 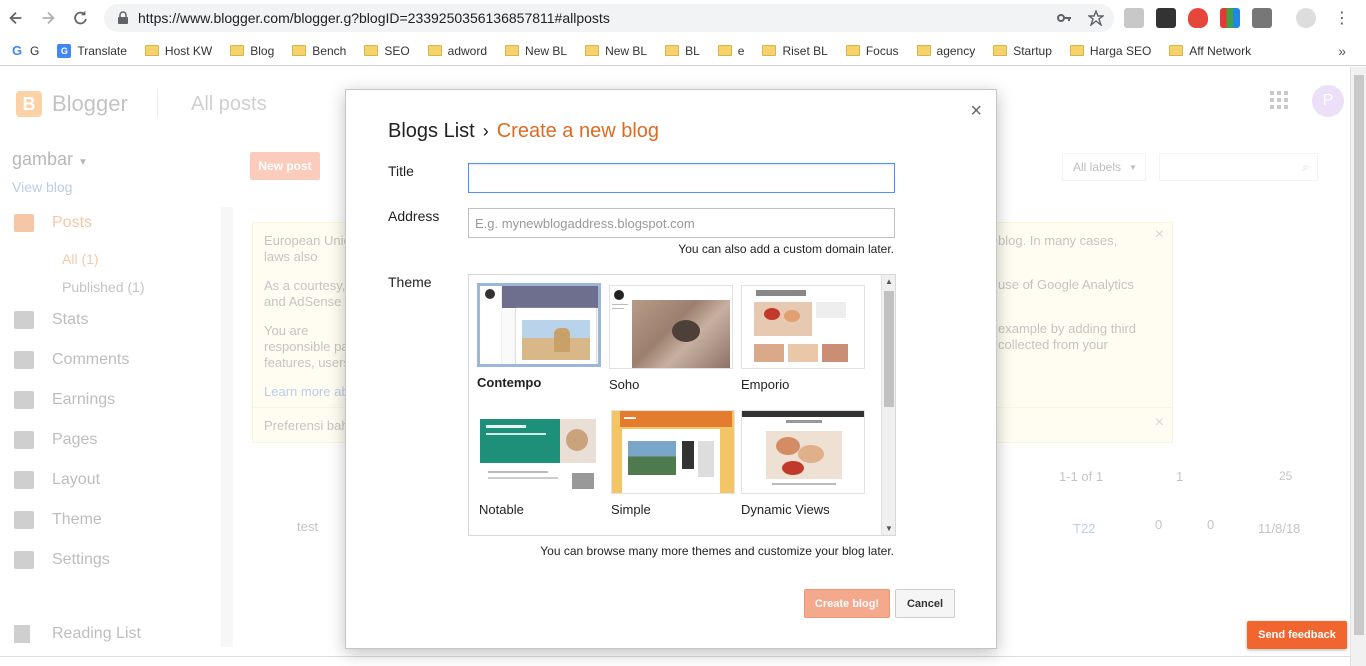 What do you see at coordinates (80, 259) in the screenshot?
I see `sidebar-sub-all: All (1)` at bounding box center [80, 259].